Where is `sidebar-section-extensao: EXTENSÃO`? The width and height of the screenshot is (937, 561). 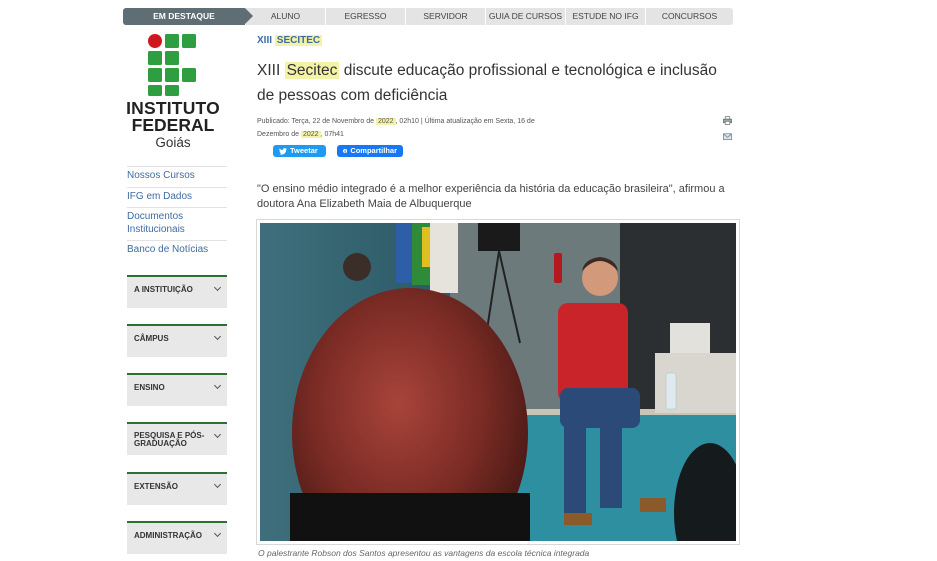
sidebar-section-extensao: EXTENSÃO is located at coordinates (177, 488).